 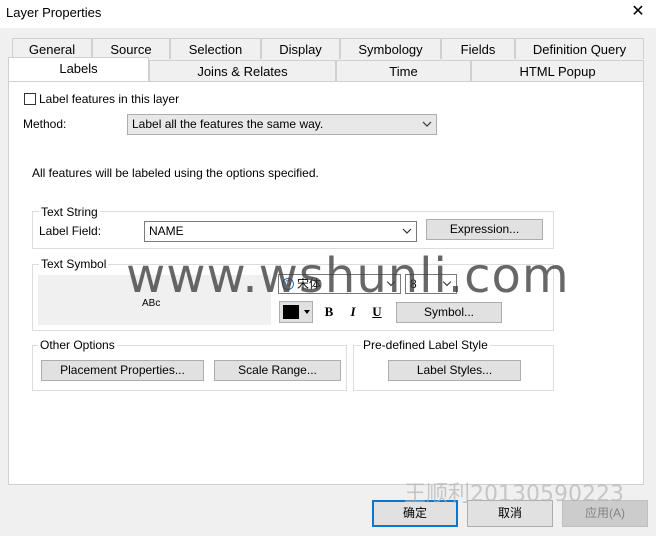 What do you see at coordinates (403, 70) in the screenshot?
I see `tab-time: Time` at bounding box center [403, 70].